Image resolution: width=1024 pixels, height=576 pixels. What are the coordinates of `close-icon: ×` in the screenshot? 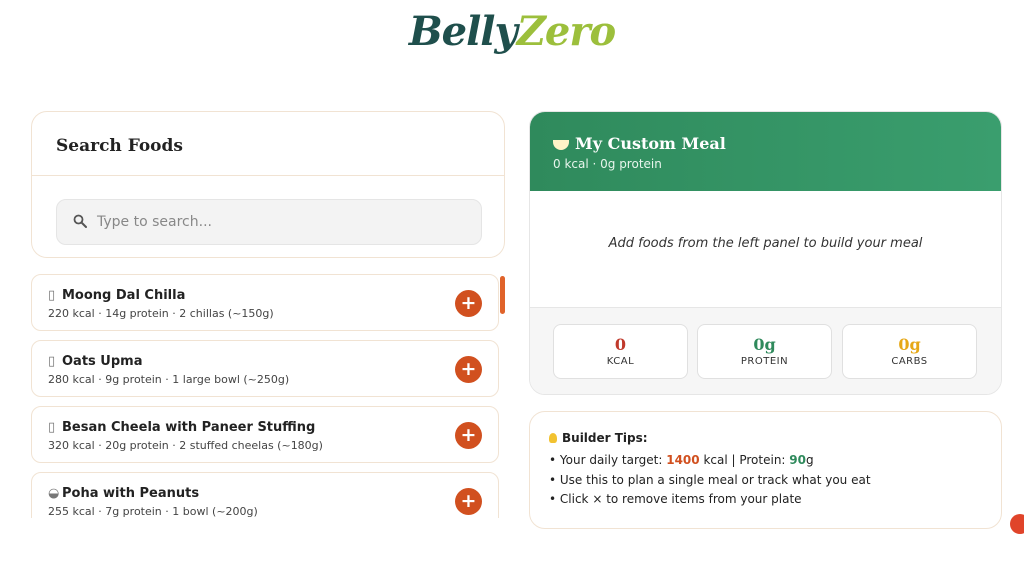 It's located at (597, 499).